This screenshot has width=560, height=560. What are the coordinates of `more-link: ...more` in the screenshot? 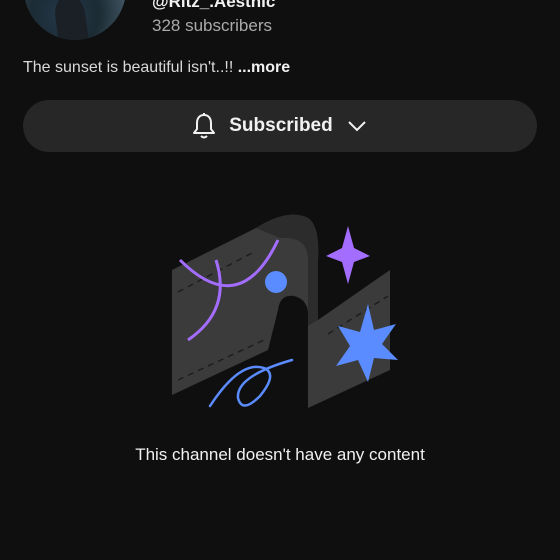 It's located at (264, 67).